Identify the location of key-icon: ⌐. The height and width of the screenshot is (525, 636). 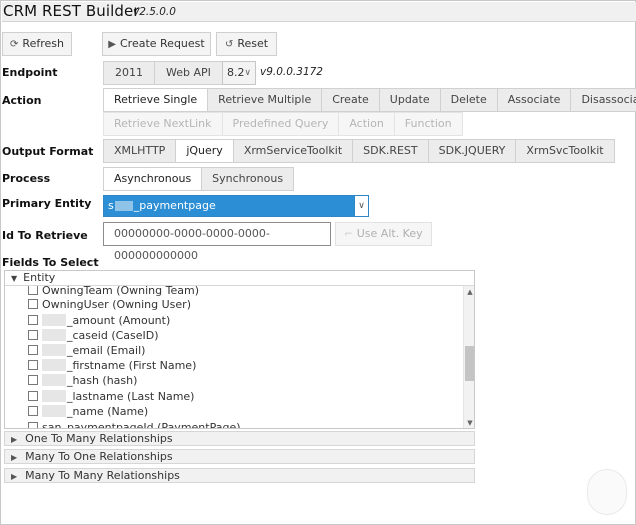
(348, 234).